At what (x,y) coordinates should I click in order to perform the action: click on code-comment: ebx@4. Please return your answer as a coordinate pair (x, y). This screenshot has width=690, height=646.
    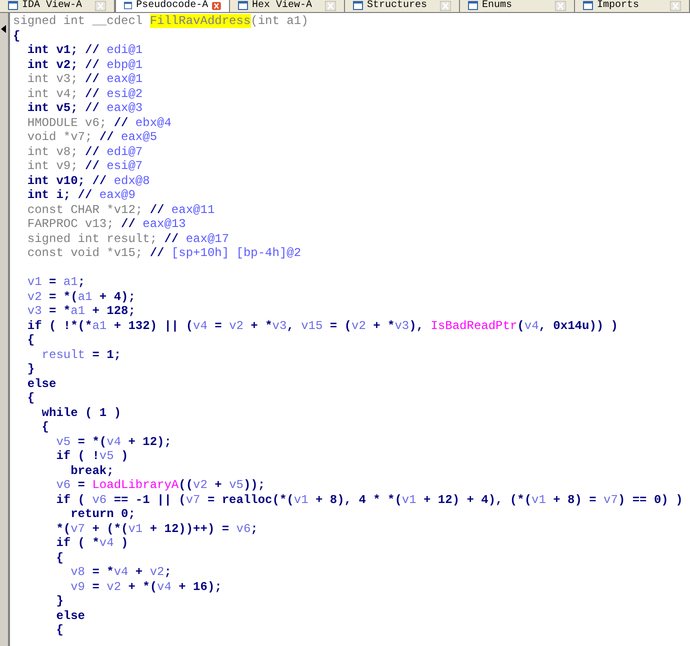
    Looking at the image, I should click on (153, 123).